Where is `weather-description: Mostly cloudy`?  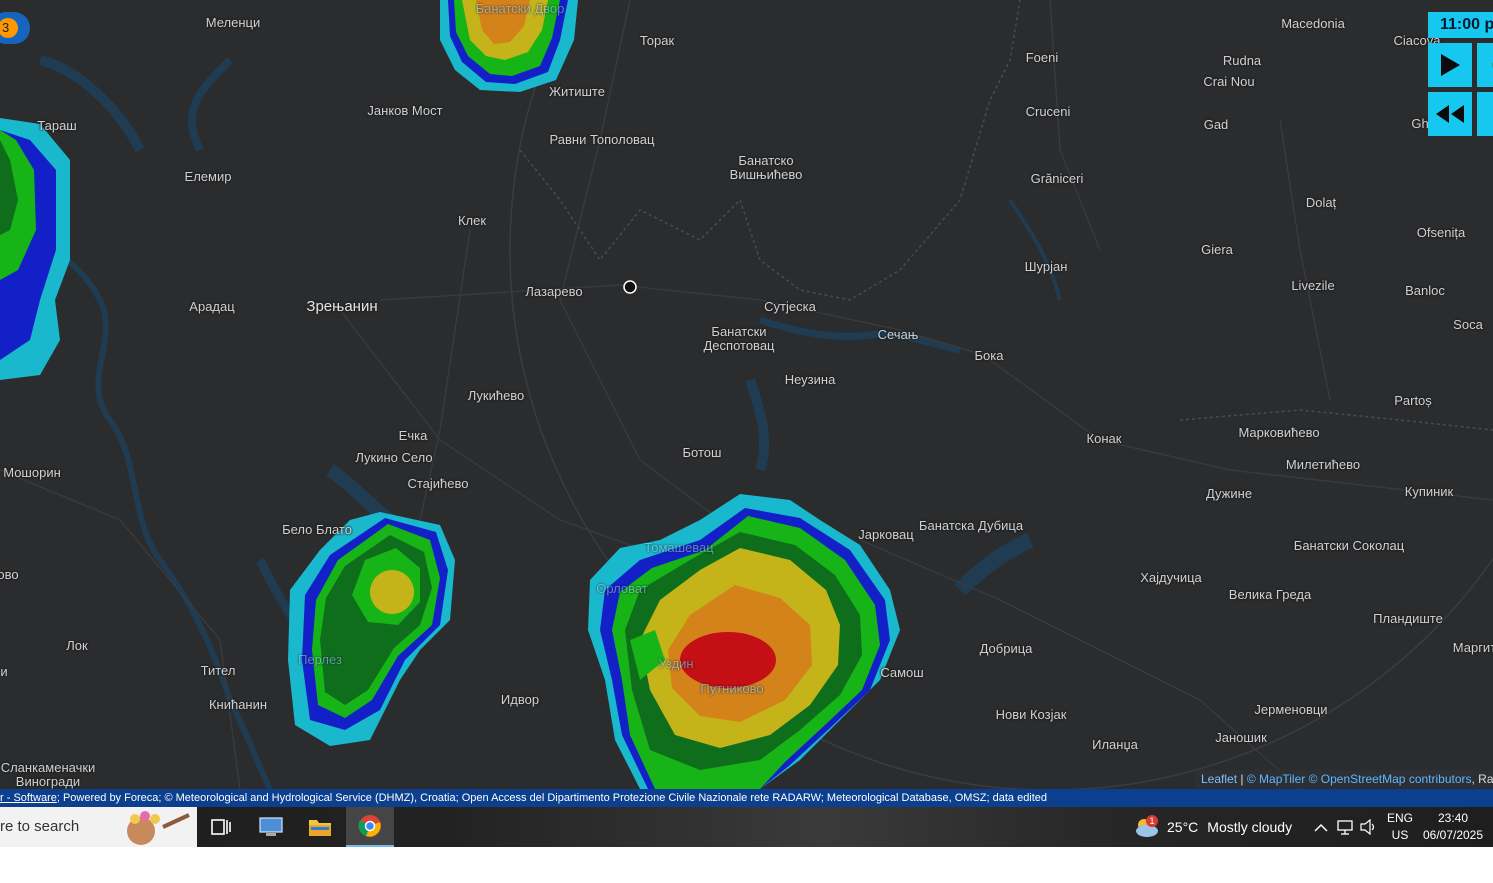
weather-description: Mostly cloudy is located at coordinates (1250, 827).